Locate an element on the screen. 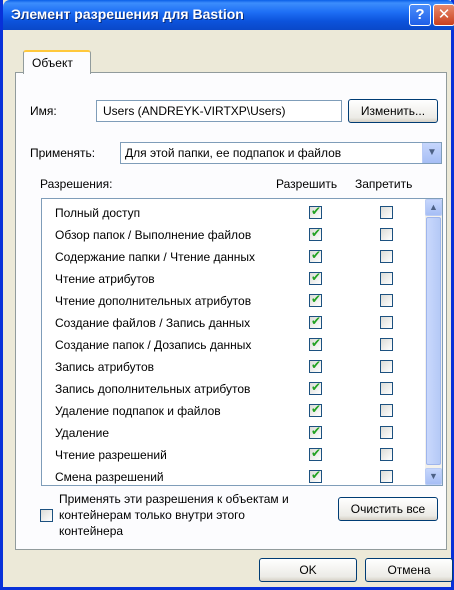 The width and height of the screenshot is (454, 590). apply-to-label: Применять: is located at coordinates (63, 153).